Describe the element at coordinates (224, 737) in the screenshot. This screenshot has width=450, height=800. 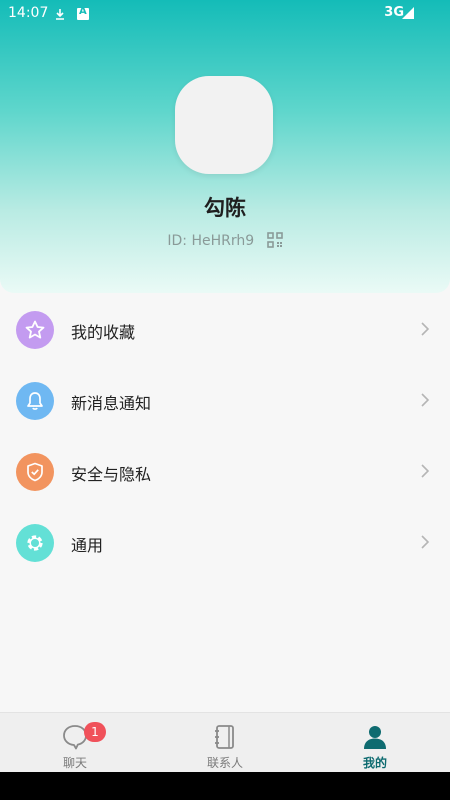
I see `address-book-icon` at that location.